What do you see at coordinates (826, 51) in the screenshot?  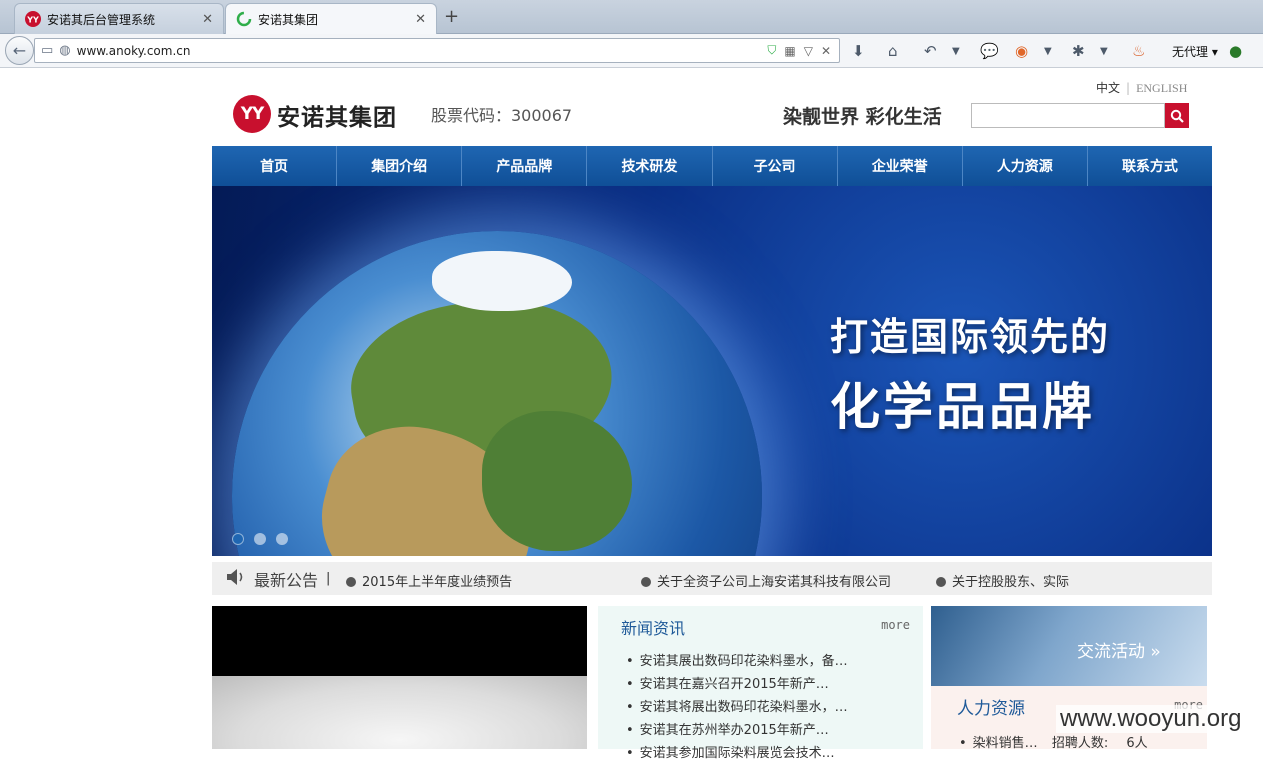 I see `stop-icon: ✕` at bounding box center [826, 51].